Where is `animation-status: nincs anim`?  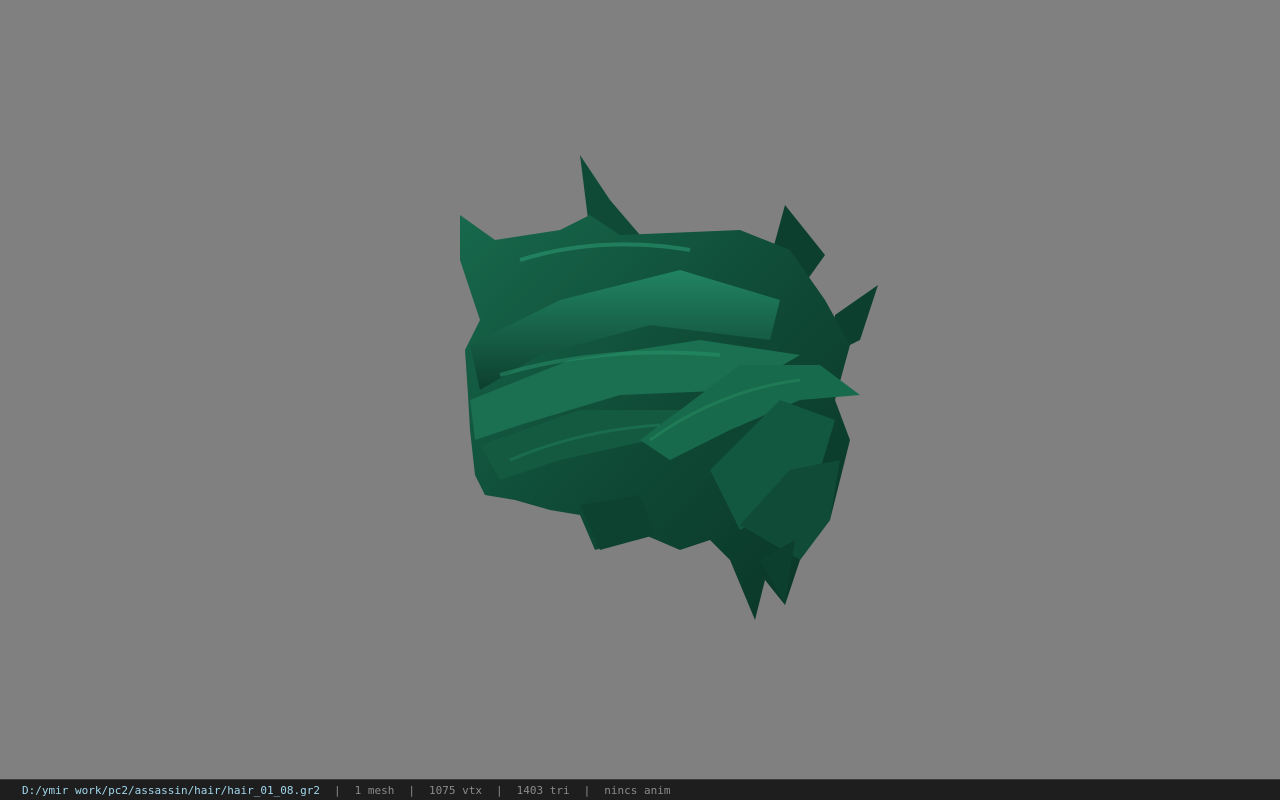
animation-status: nincs anim is located at coordinates (637, 790).